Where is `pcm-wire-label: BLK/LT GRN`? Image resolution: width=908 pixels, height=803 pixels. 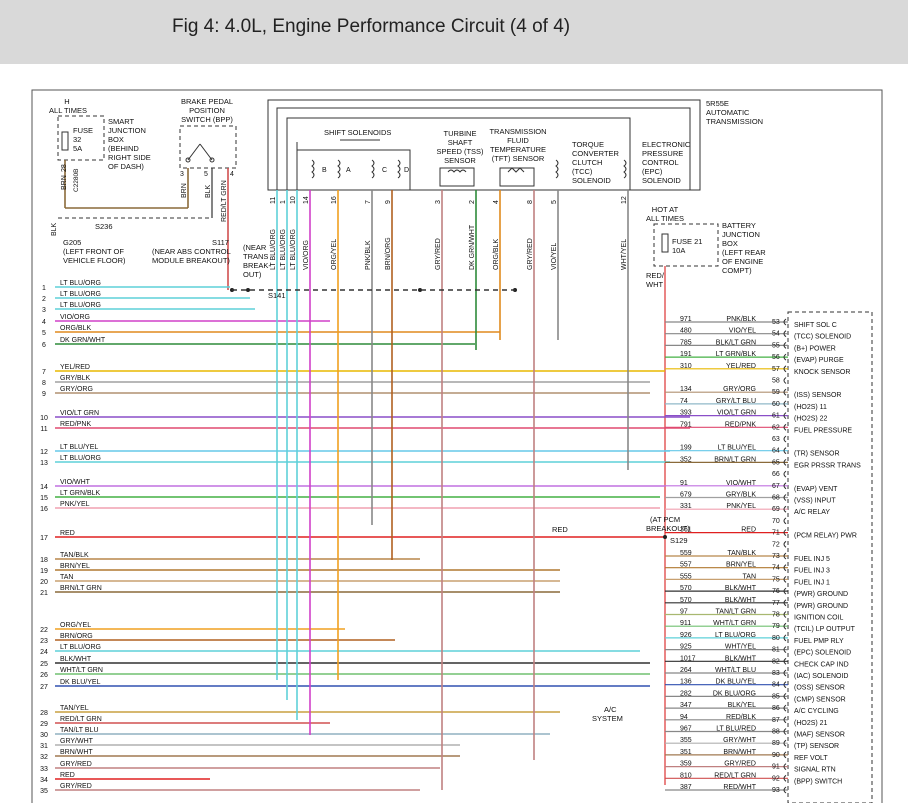 pcm-wire-label: BLK/LT GRN is located at coordinates (736, 342).